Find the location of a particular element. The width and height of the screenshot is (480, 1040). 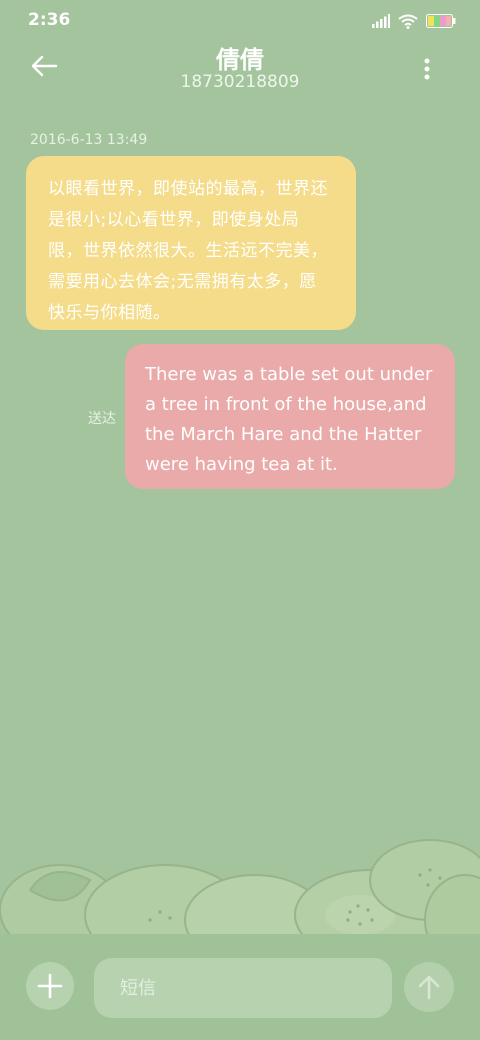

arrow-up-icon is located at coordinates (429, 987).